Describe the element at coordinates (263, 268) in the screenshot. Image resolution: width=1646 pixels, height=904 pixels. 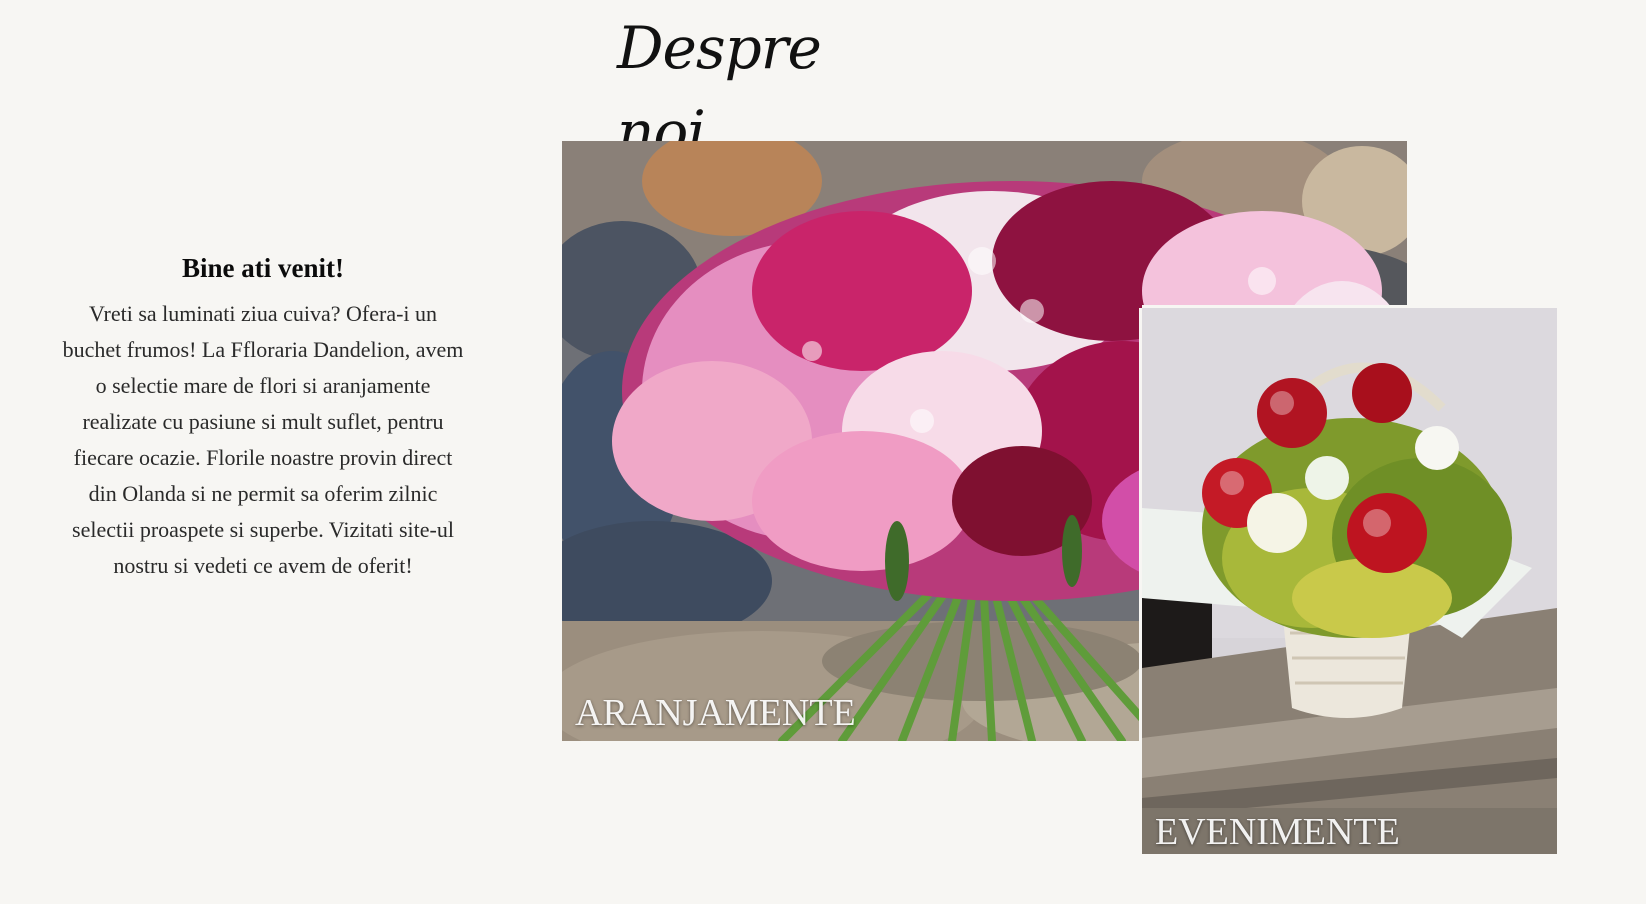
I see `intro-heading: Bine ati venit!` at that location.